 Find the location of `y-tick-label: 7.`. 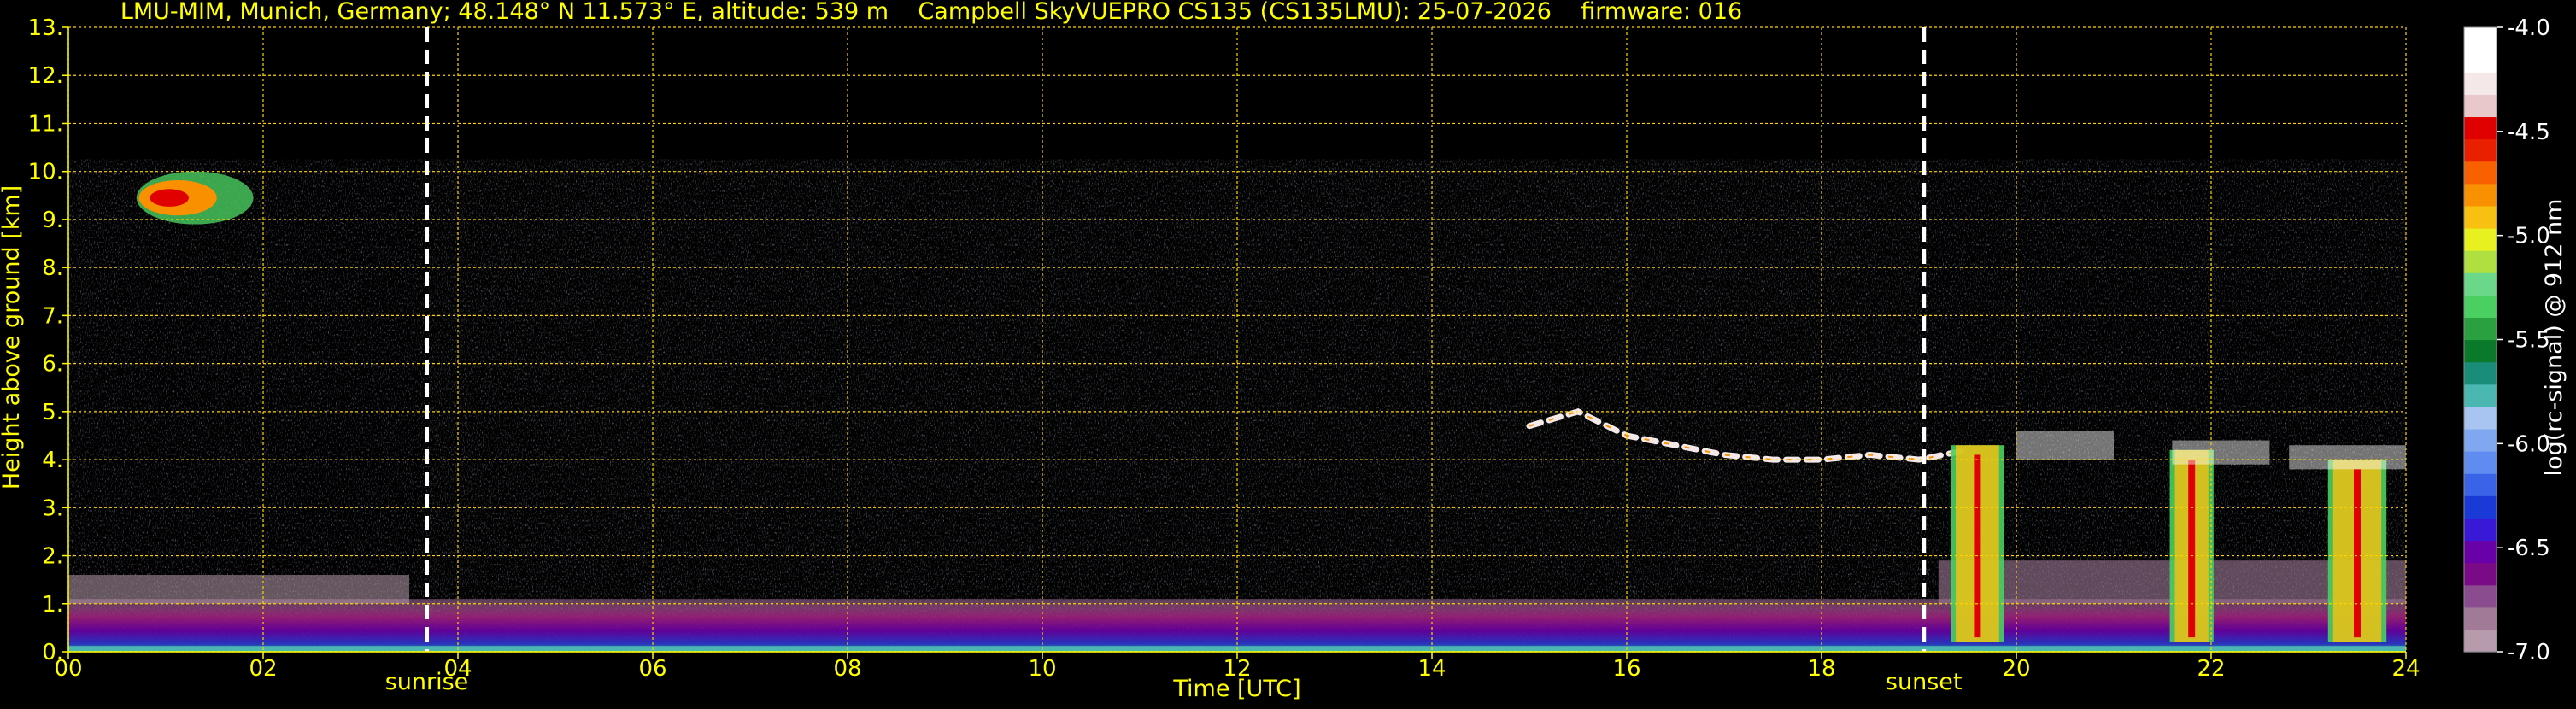

y-tick-label: 7. is located at coordinates (52, 316).